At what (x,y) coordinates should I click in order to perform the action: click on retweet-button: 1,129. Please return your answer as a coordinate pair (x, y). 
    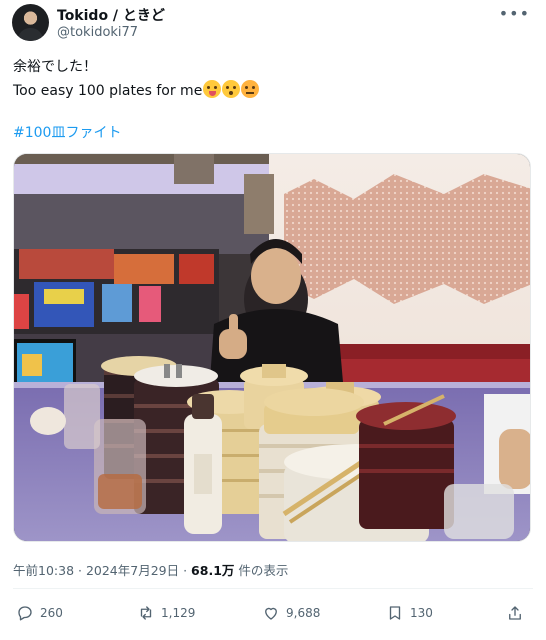
    Looking at the image, I should click on (166, 613).